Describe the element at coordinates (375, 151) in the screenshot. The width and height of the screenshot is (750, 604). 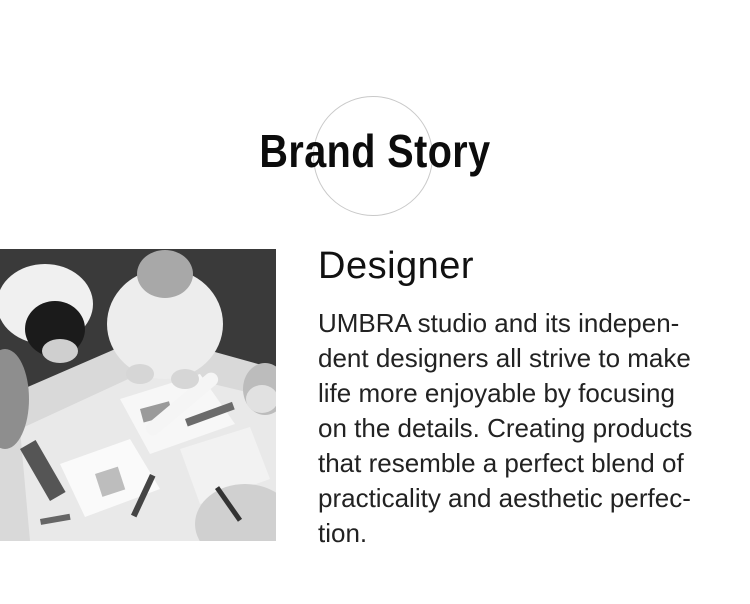
I see `page-title: Brand Story` at that location.